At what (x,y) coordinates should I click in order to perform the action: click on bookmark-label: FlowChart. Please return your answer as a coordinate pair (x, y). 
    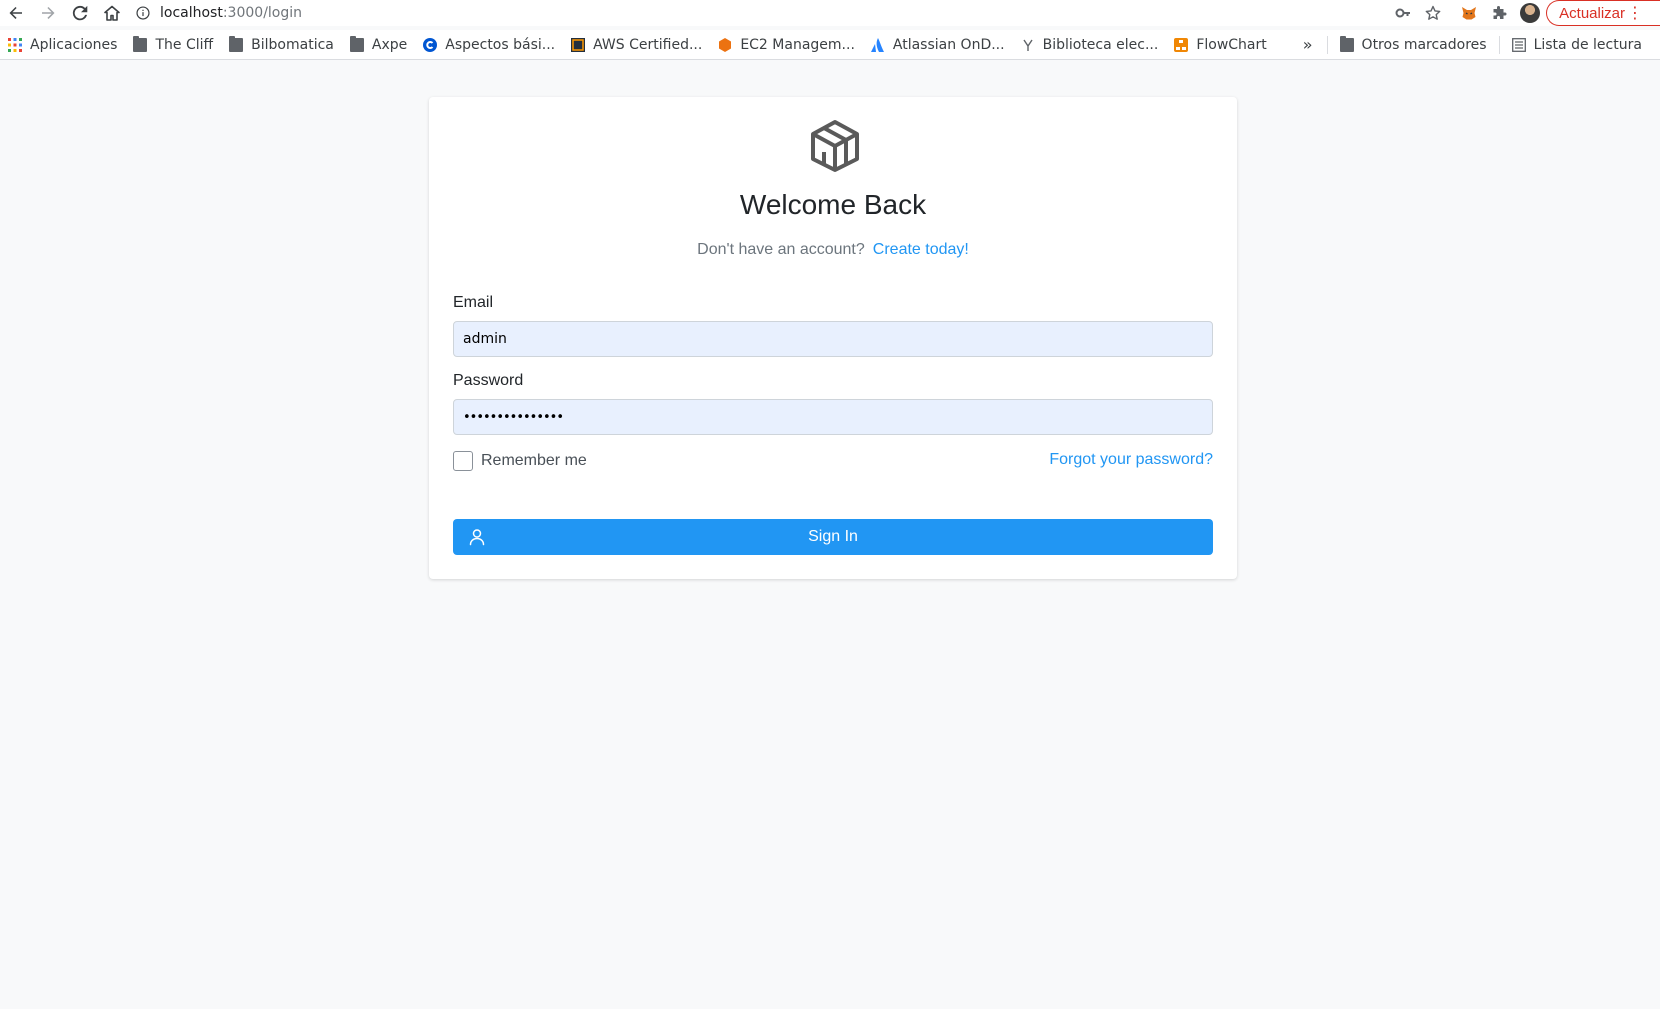
    Looking at the image, I should click on (1231, 44).